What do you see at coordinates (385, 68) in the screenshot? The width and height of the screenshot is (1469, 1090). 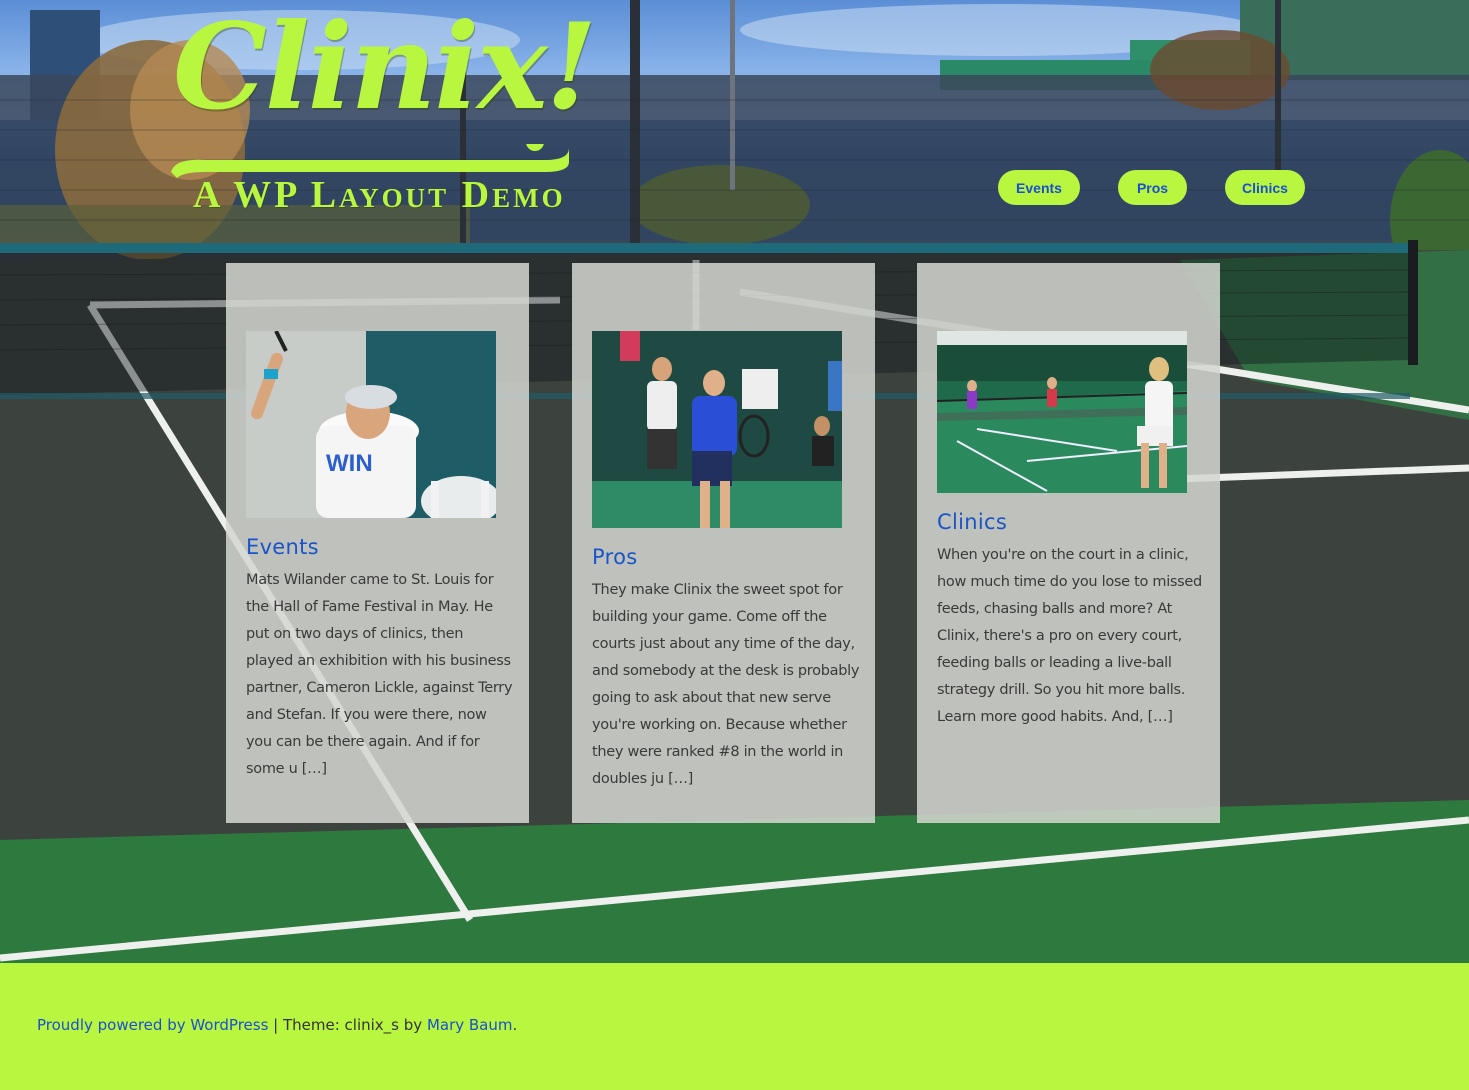 I see `logo-wordmark: Clinix!` at bounding box center [385, 68].